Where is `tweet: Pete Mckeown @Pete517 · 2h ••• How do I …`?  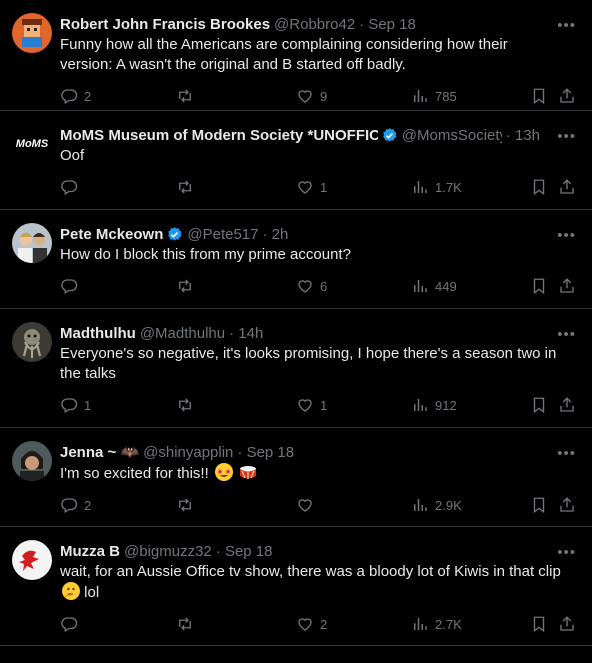
tweet: Pete Mckeown @Pete517 · 2h ••• How do I … is located at coordinates (296, 259).